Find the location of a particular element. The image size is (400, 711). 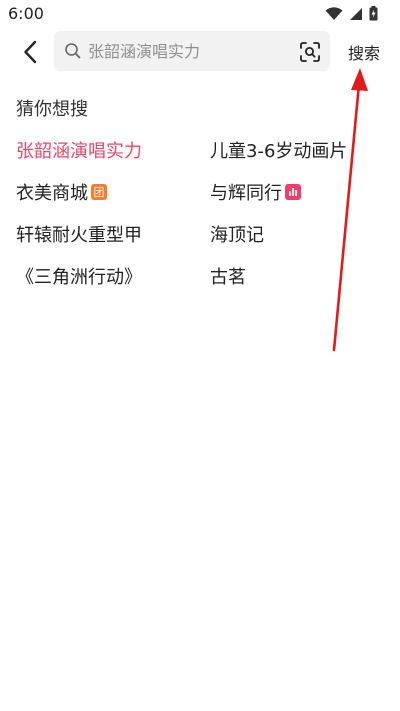

status-time: 6:00 is located at coordinates (26, 13).